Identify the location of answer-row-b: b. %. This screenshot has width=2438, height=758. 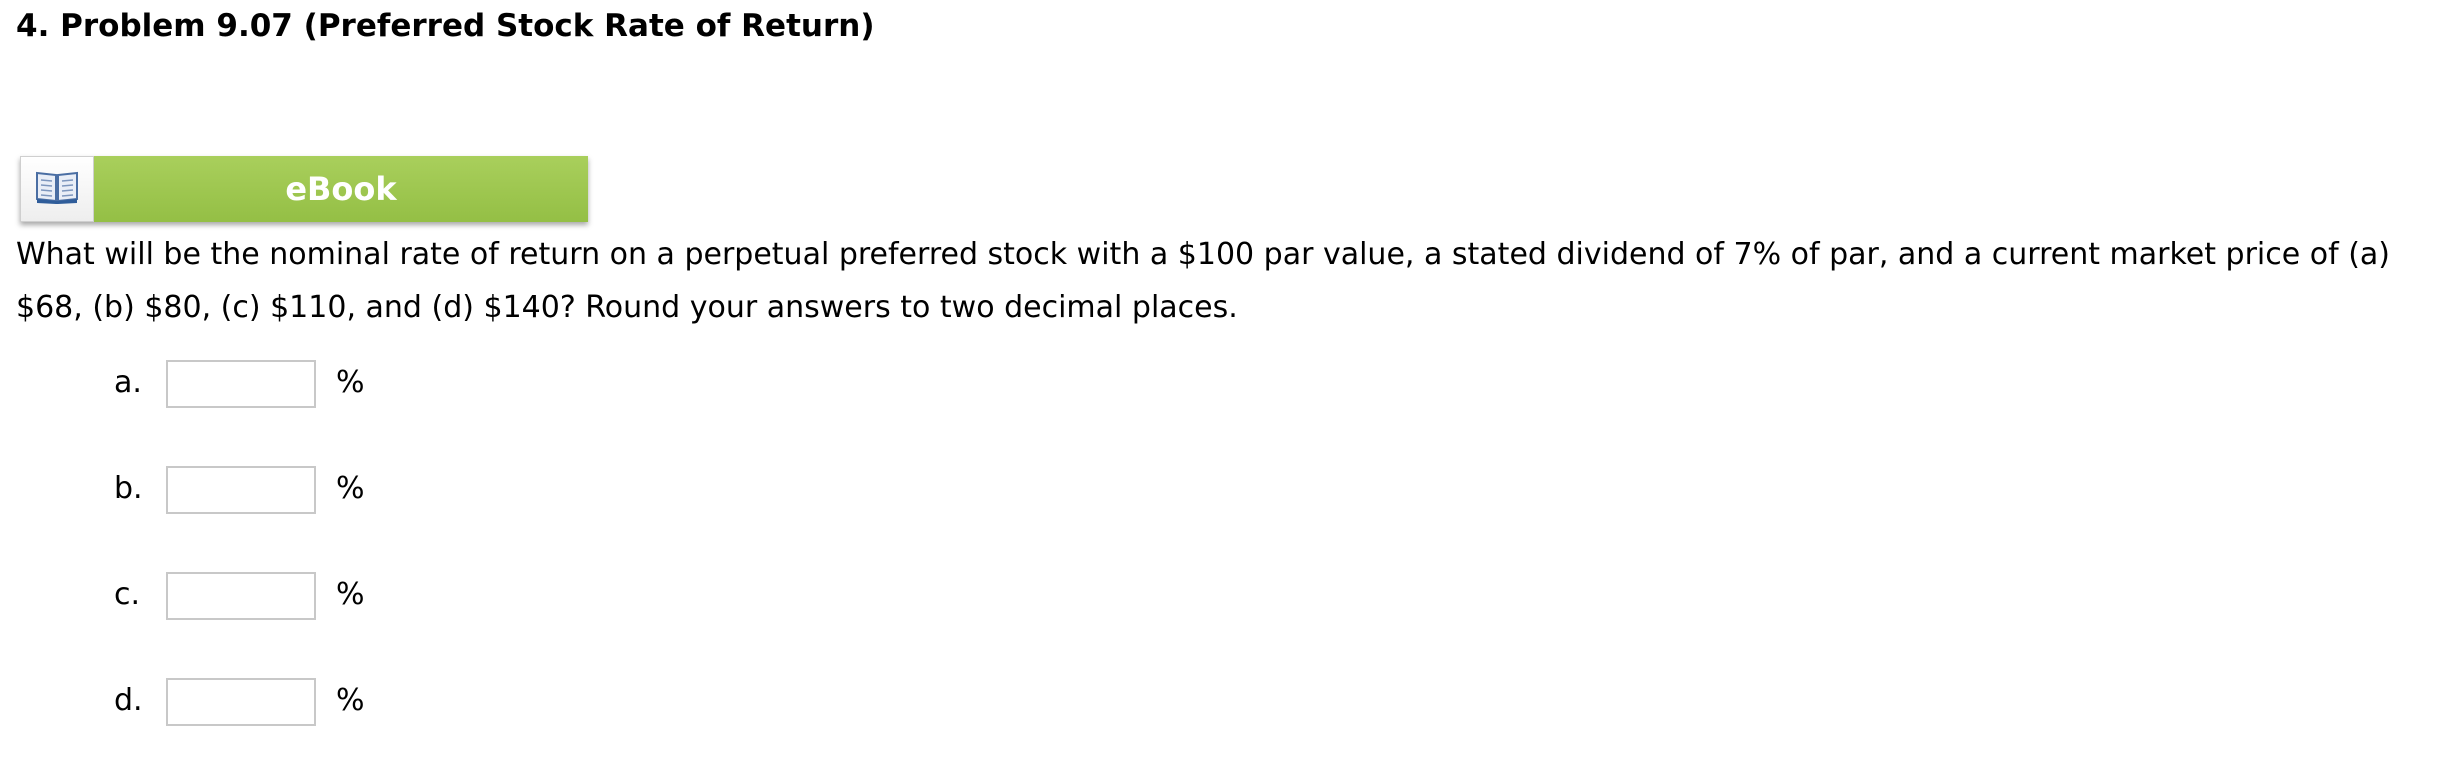
(300, 489).